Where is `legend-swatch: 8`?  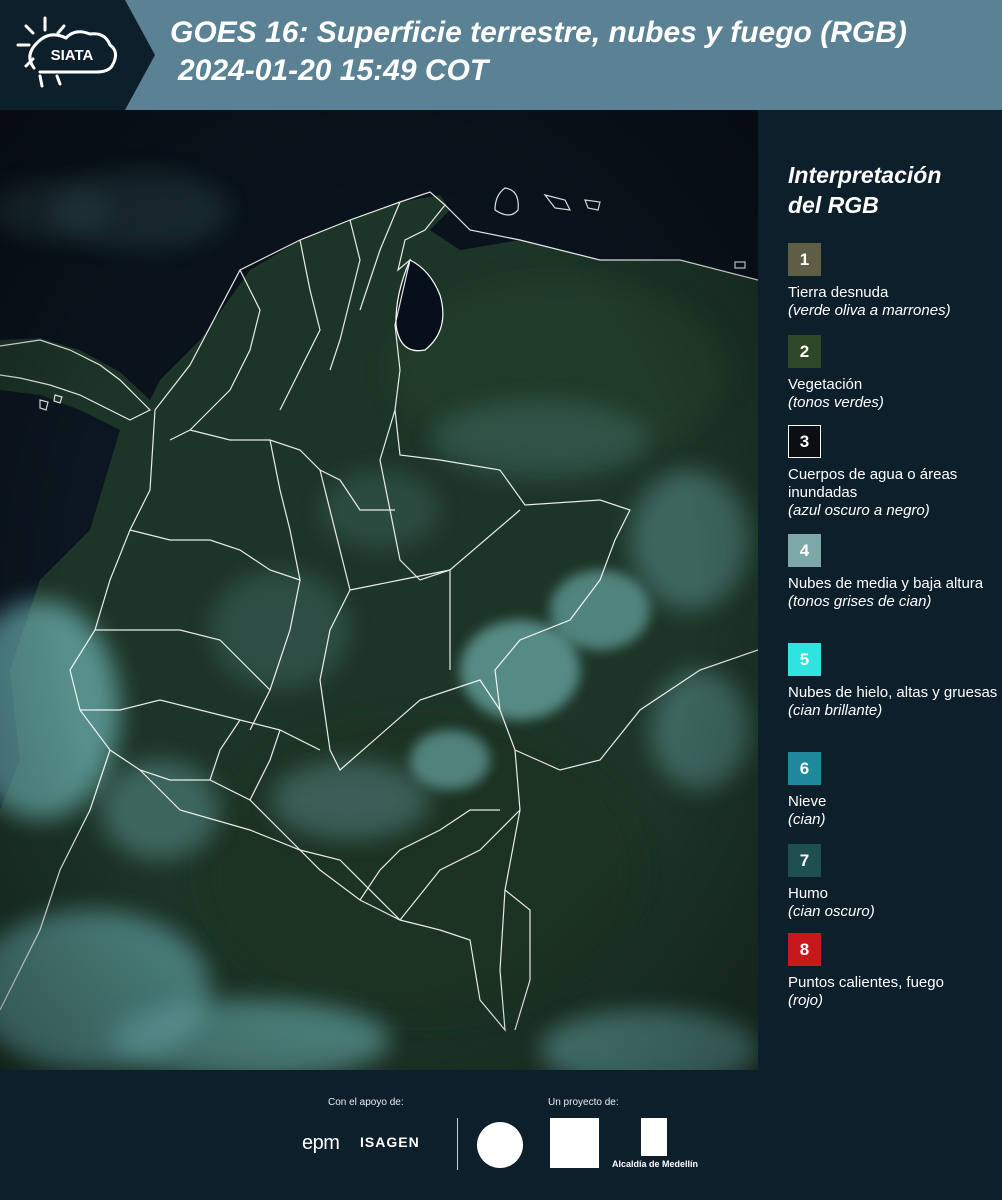 legend-swatch: 8 is located at coordinates (804, 949).